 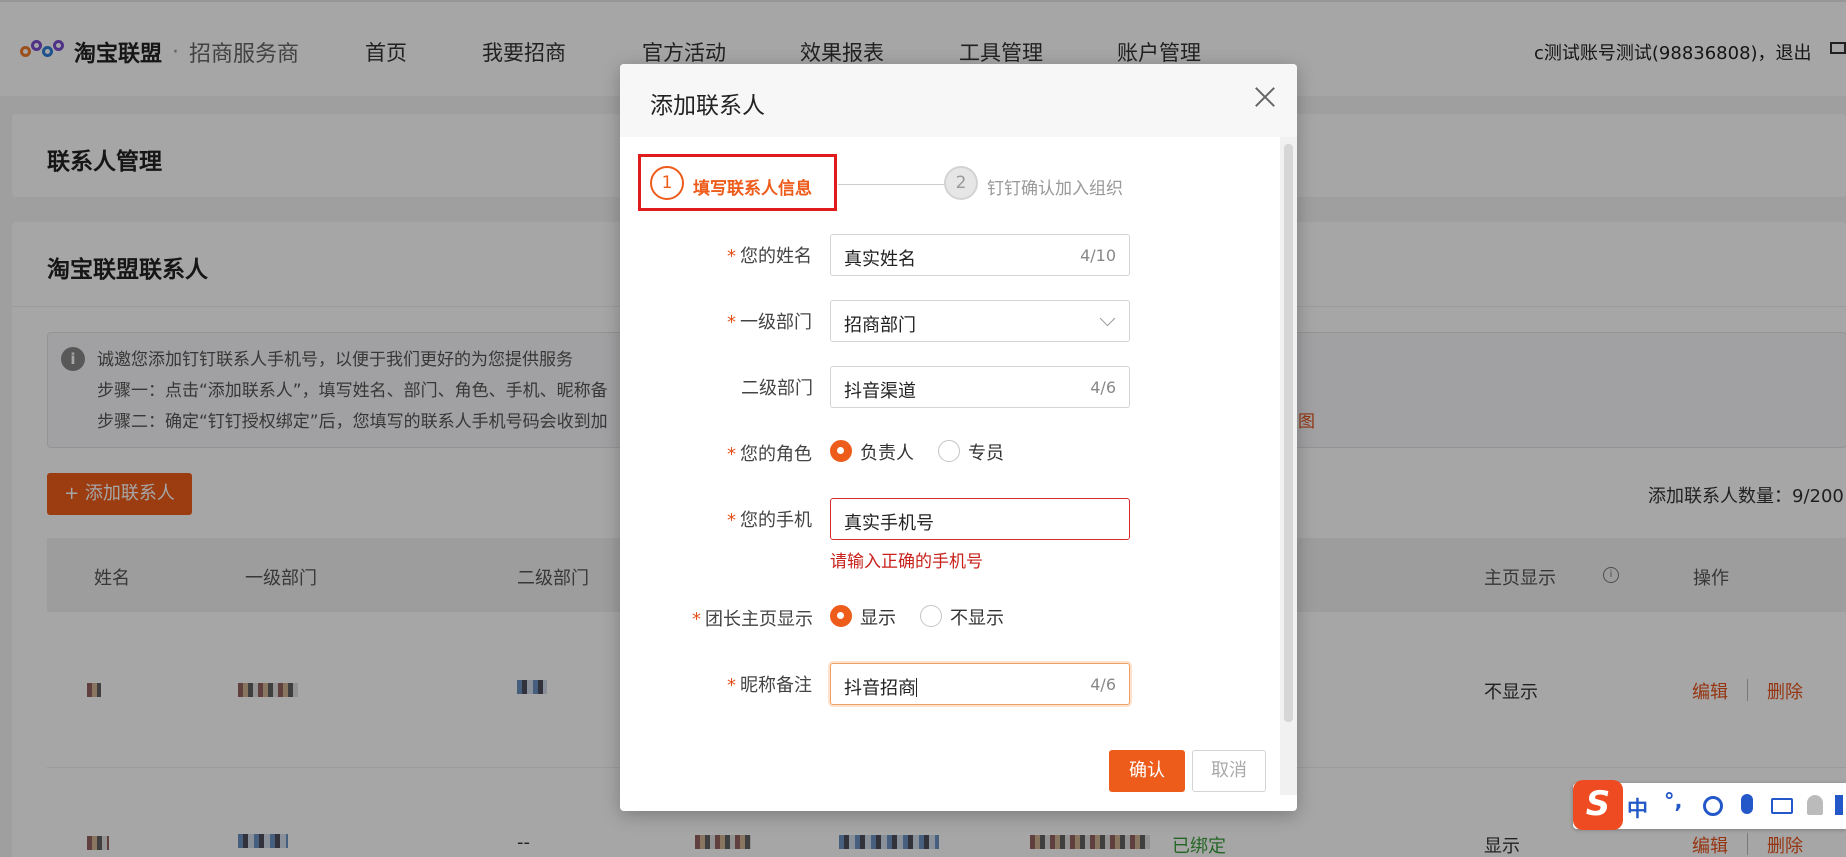 What do you see at coordinates (1265, 97) in the screenshot?
I see `close-icon` at bounding box center [1265, 97].